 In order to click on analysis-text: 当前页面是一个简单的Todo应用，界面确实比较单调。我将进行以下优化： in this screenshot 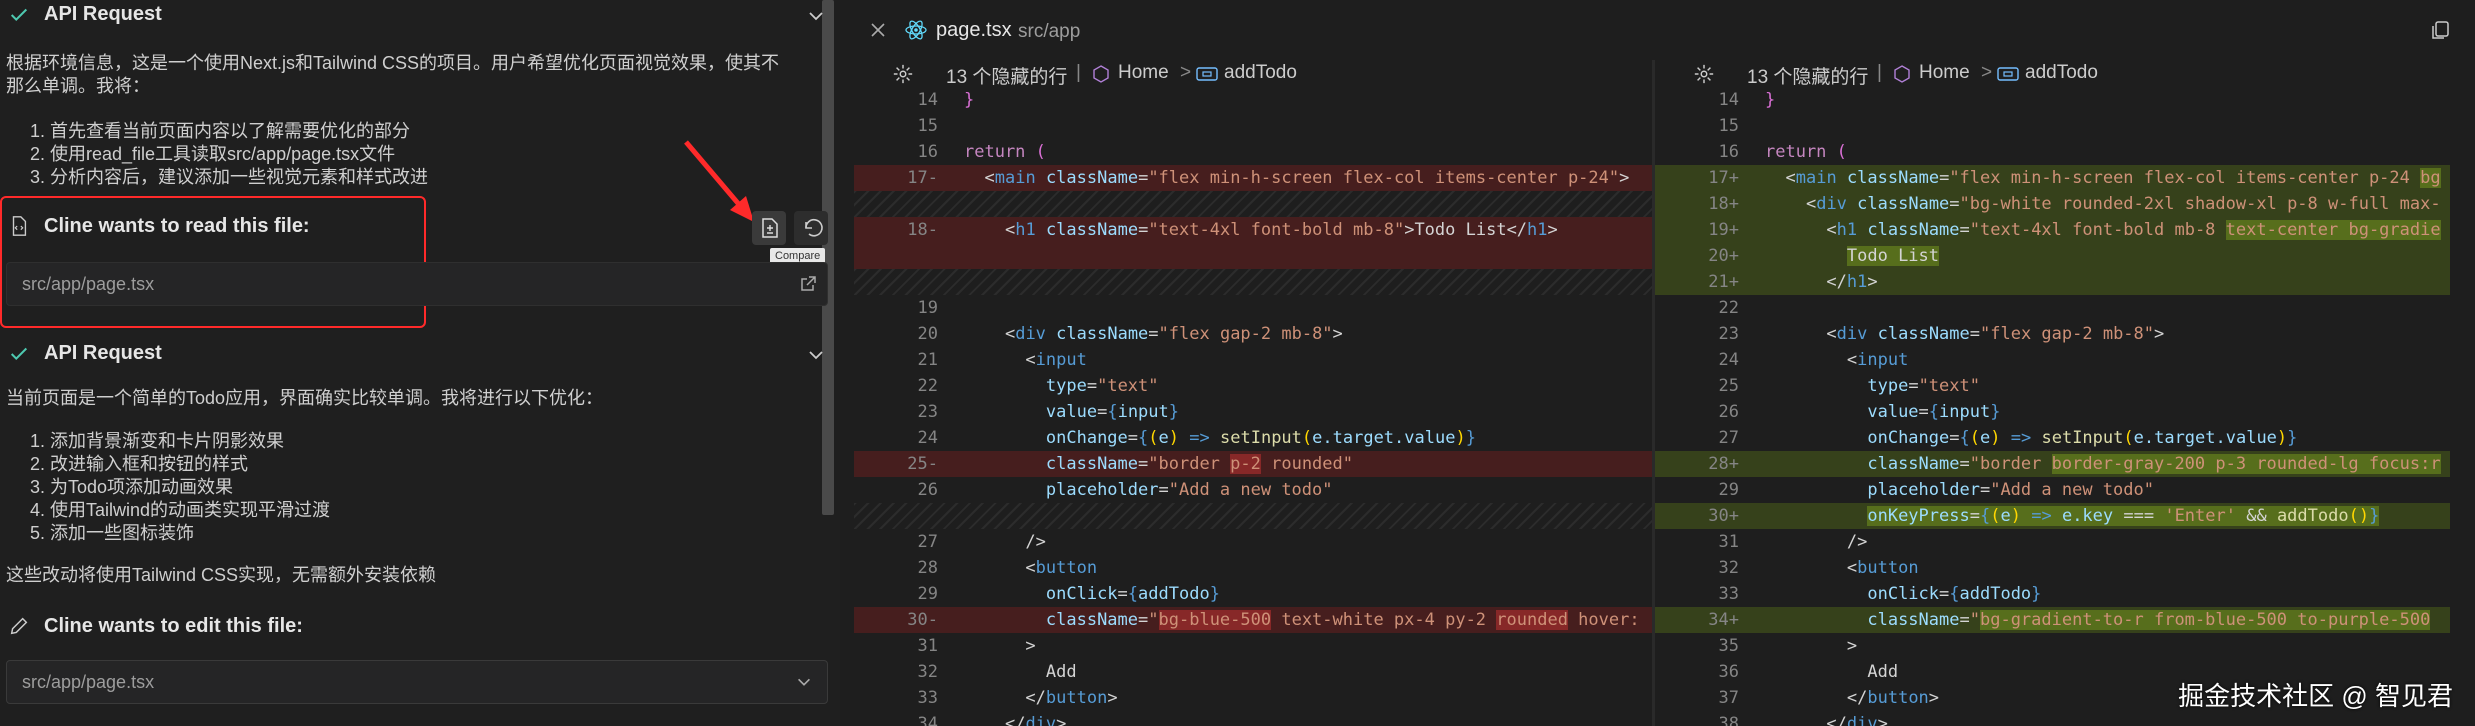, I will do `click(305, 398)`.